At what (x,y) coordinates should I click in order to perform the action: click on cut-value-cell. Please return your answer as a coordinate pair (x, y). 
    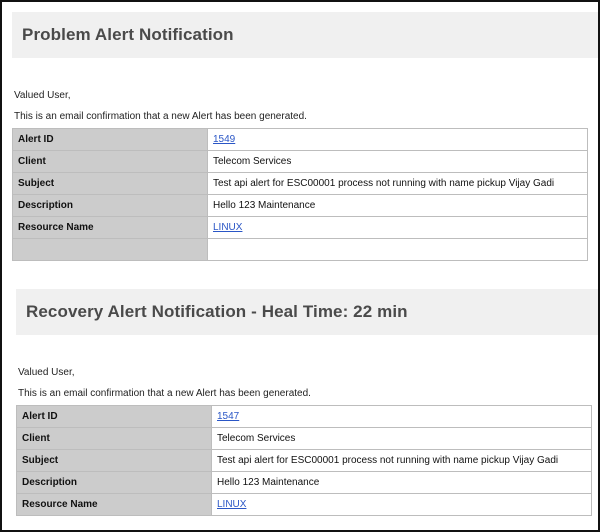
    Looking at the image, I should click on (397, 249).